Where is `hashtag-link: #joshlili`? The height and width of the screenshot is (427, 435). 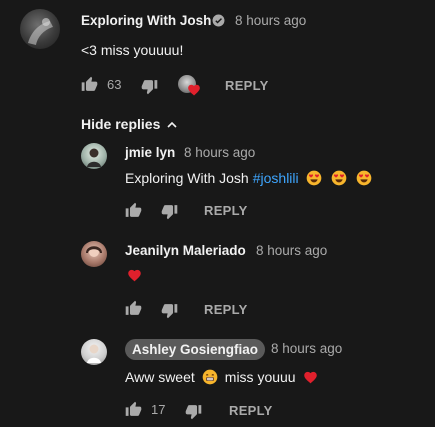 hashtag-link: #joshlili is located at coordinates (276, 178).